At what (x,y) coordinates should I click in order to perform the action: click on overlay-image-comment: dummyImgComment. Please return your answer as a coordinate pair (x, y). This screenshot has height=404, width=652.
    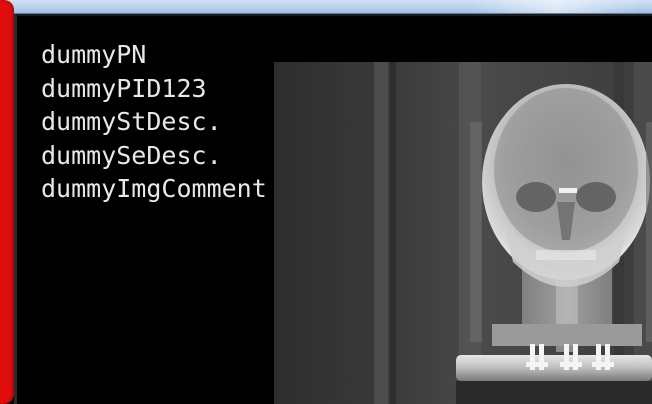
    Looking at the image, I should click on (154, 188).